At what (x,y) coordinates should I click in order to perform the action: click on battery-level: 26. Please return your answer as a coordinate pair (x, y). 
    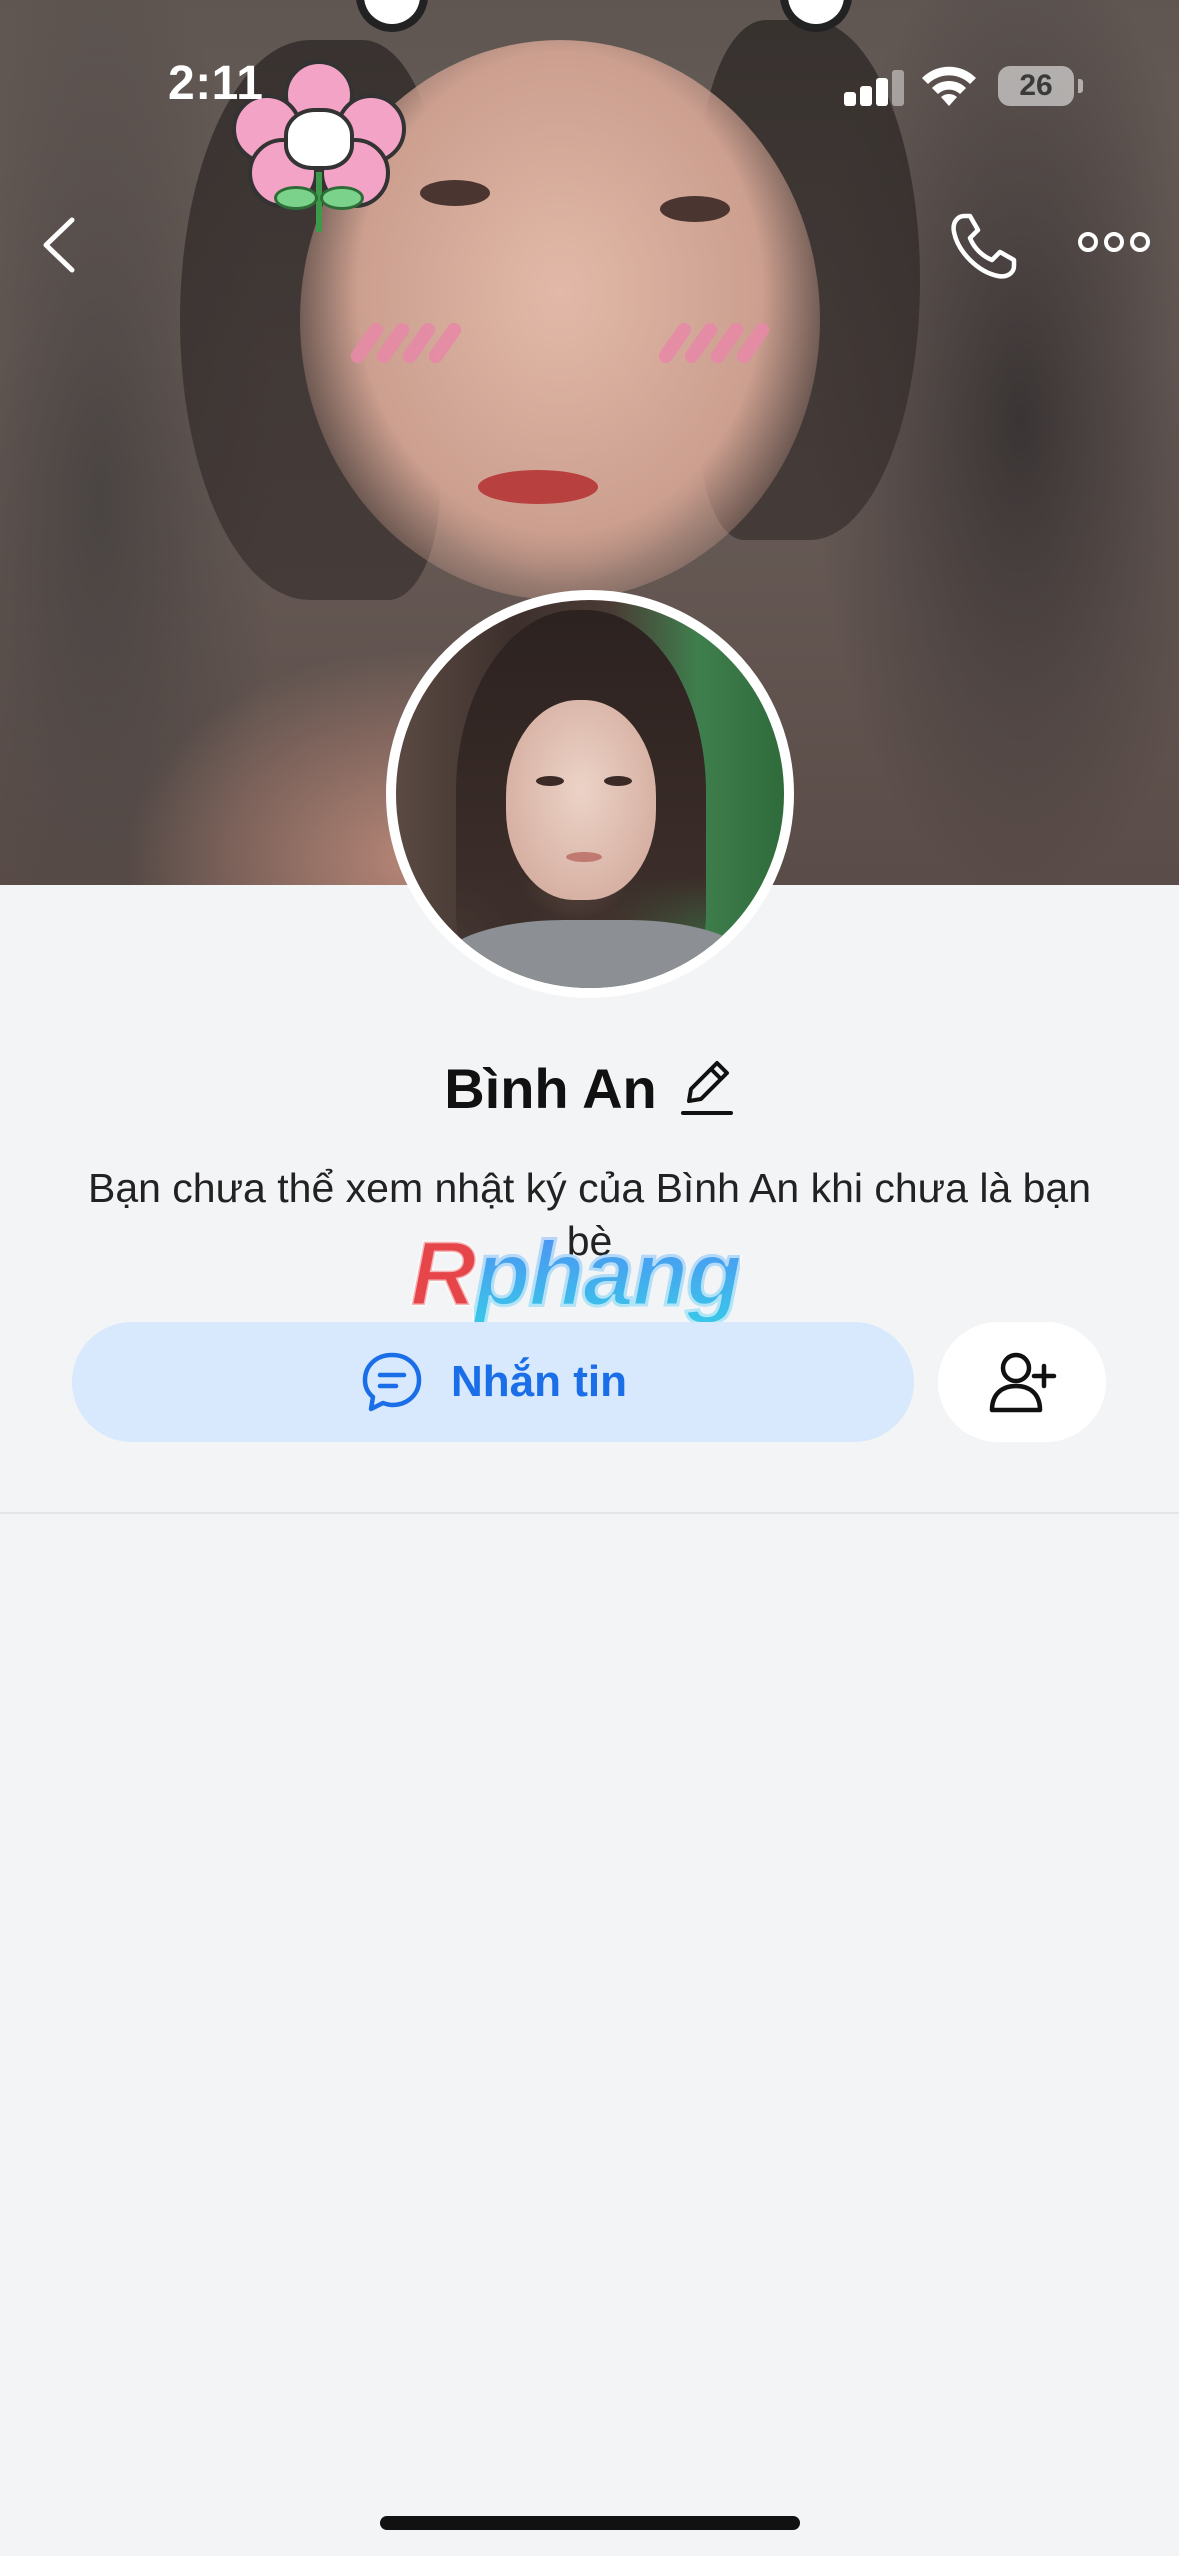
    Looking at the image, I should click on (1036, 85).